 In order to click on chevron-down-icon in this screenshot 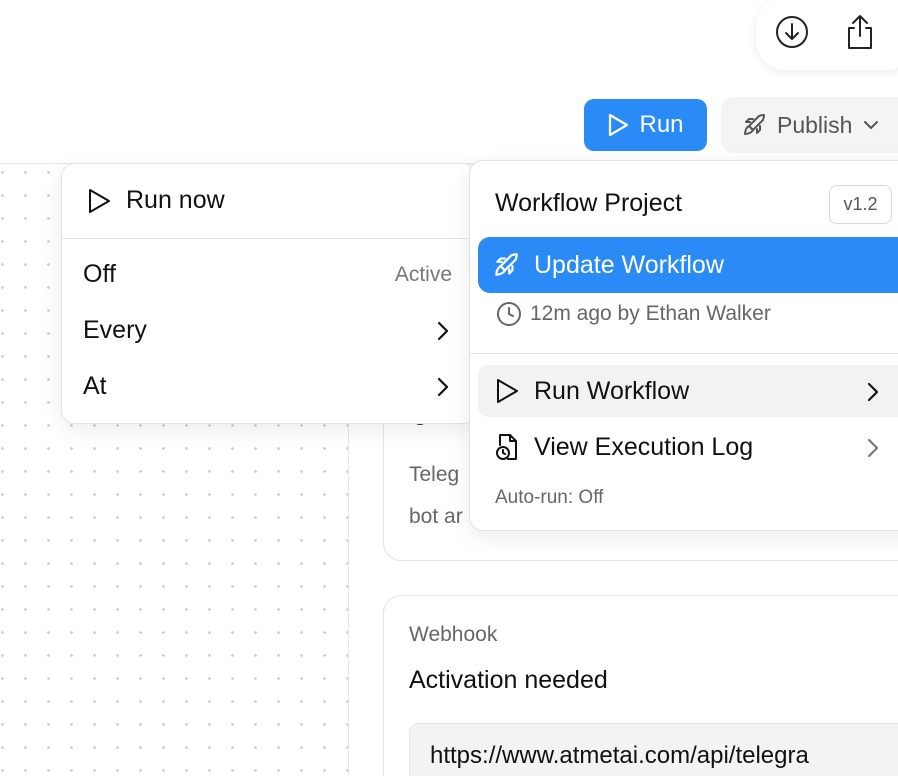, I will do `click(871, 125)`.